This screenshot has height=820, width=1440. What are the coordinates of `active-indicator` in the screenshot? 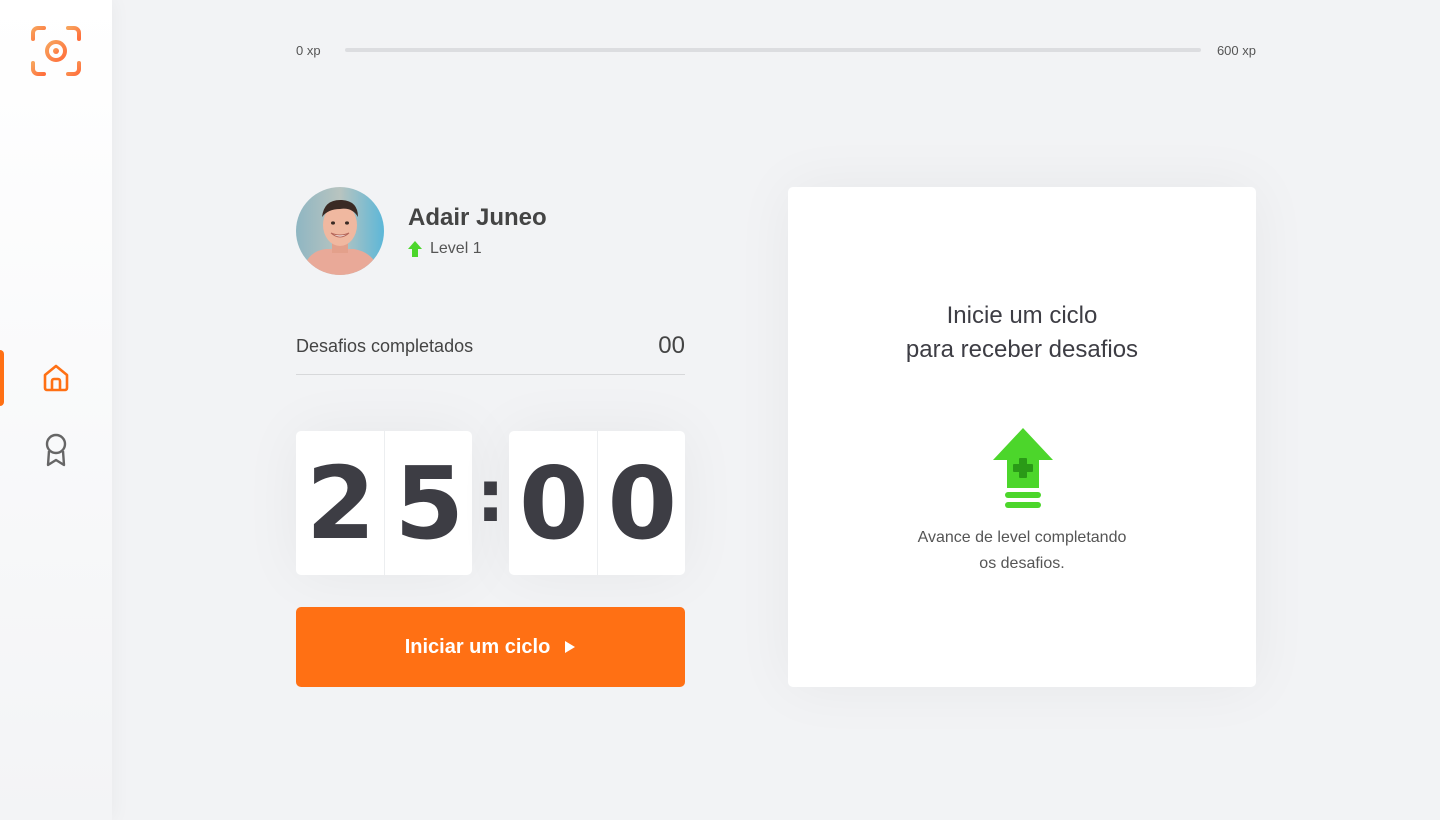 It's located at (2, 378).